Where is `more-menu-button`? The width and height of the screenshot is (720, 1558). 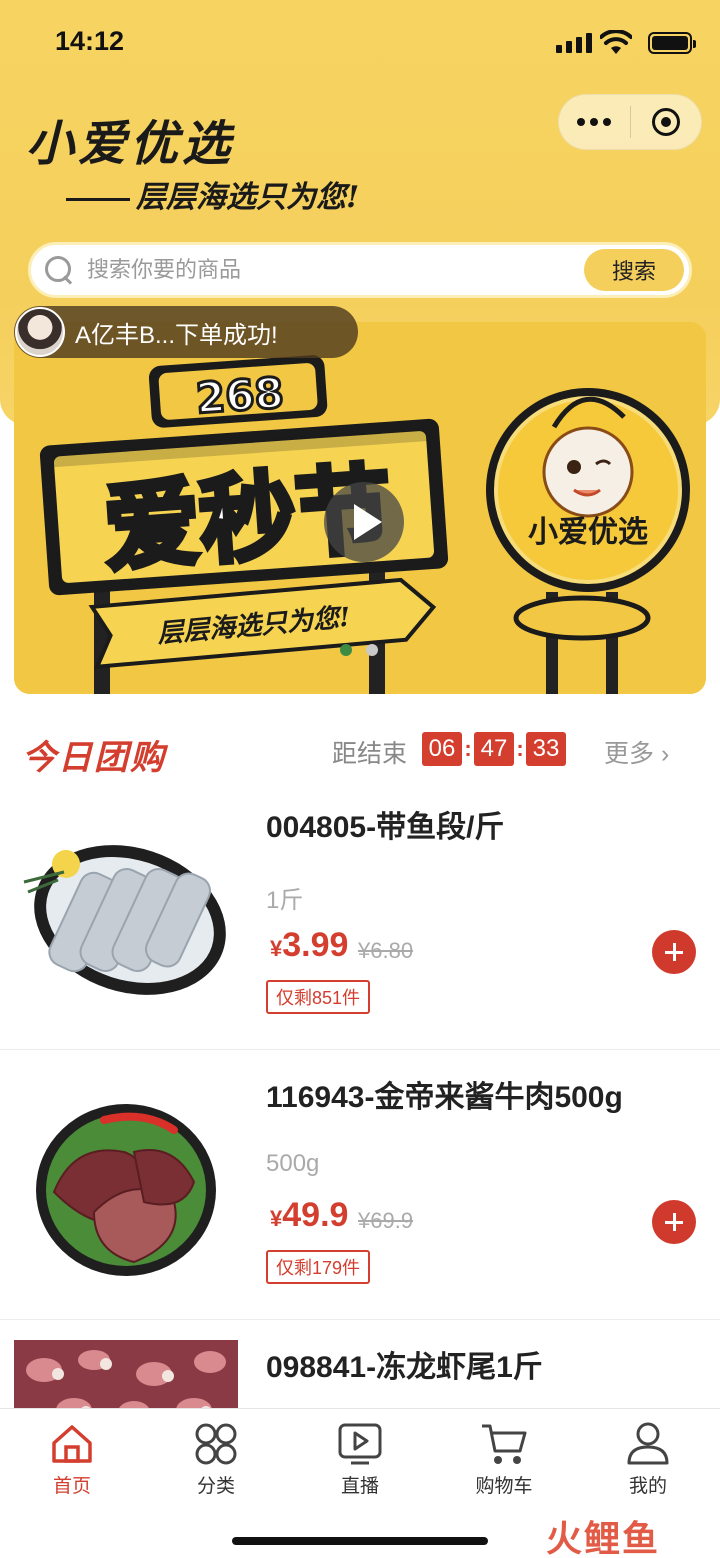
more-menu-button is located at coordinates (594, 122).